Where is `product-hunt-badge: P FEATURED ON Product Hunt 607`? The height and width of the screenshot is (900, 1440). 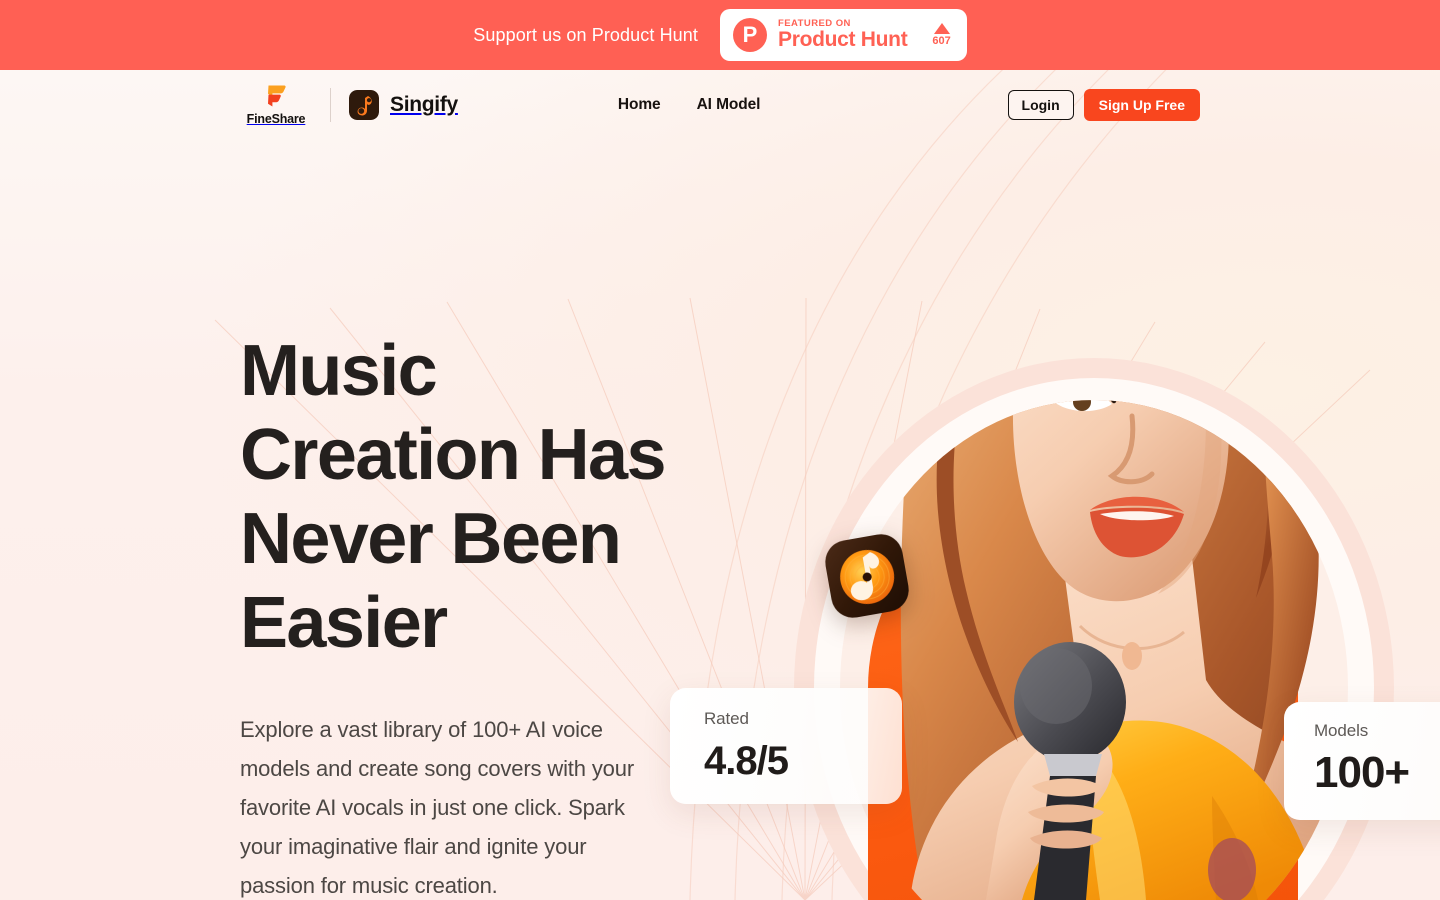
product-hunt-badge: P FEATURED ON Product Hunt 607 is located at coordinates (843, 35).